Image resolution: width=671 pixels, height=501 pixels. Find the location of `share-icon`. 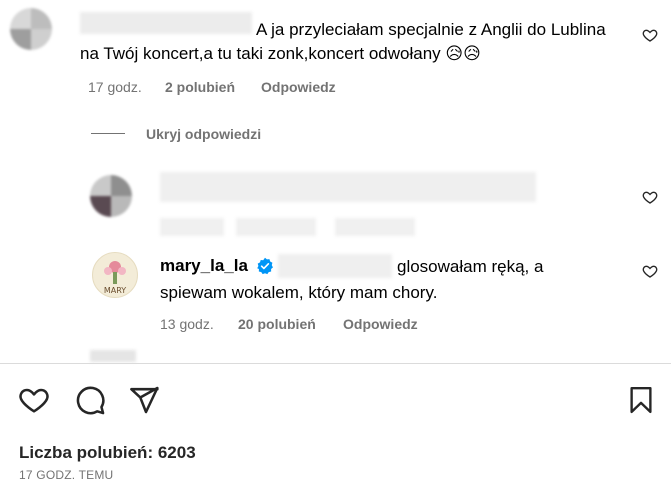

share-icon is located at coordinates (144, 400).